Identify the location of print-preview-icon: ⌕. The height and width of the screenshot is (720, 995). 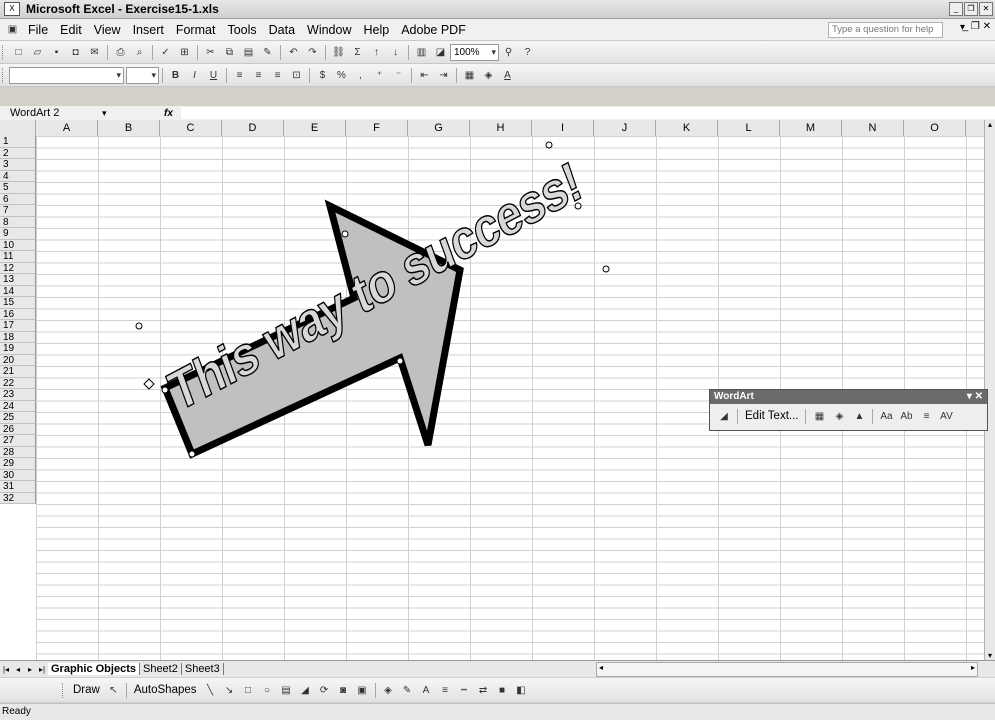
(139, 52).